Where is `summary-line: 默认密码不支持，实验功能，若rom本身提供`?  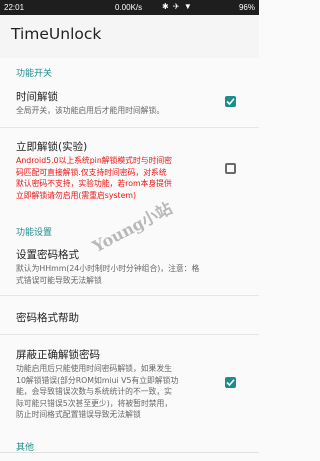
summary-line: 默认密码不支持，实验功能，若rom本身提供 is located at coordinates (94, 183).